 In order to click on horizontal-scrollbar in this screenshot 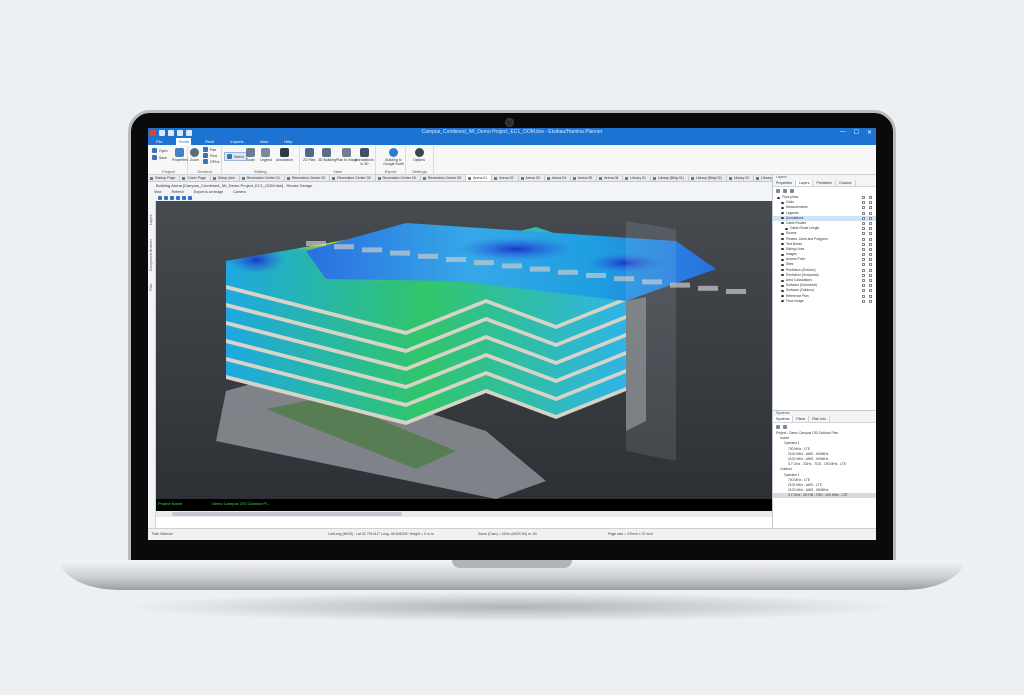, I will do `click(464, 514)`.